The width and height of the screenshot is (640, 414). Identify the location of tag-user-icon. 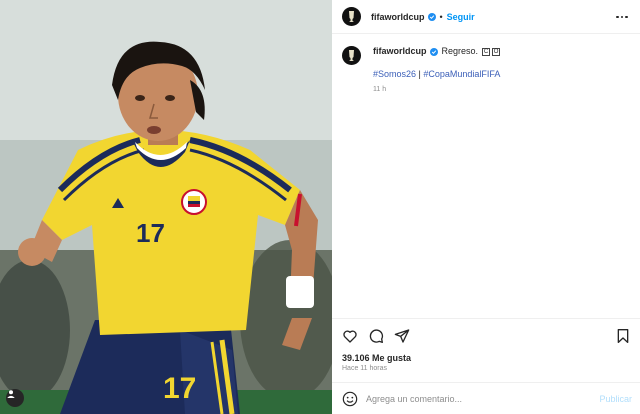
(11, 394).